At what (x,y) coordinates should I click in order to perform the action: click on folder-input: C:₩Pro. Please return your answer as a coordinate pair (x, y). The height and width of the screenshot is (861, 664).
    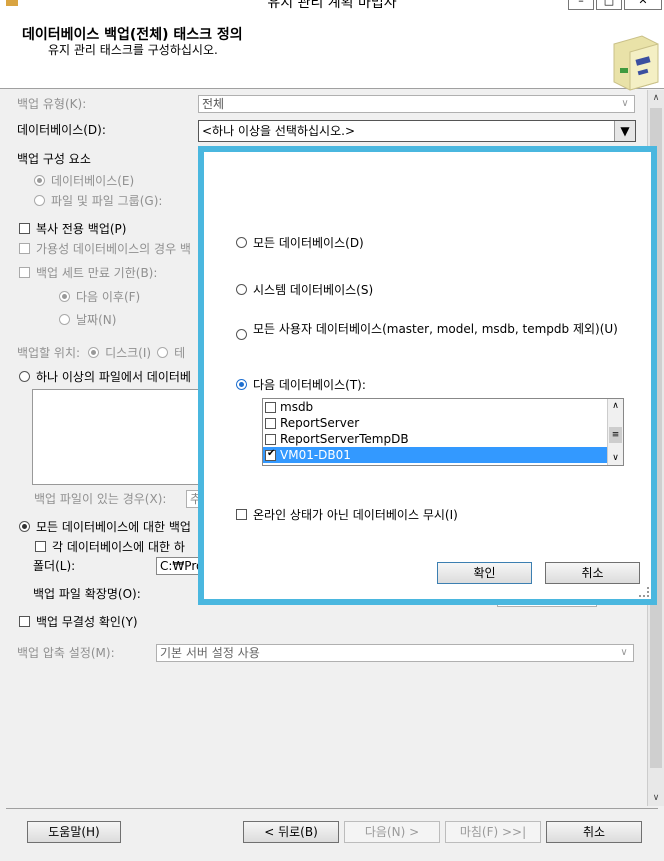
    Looking at the image, I should click on (178, 566).